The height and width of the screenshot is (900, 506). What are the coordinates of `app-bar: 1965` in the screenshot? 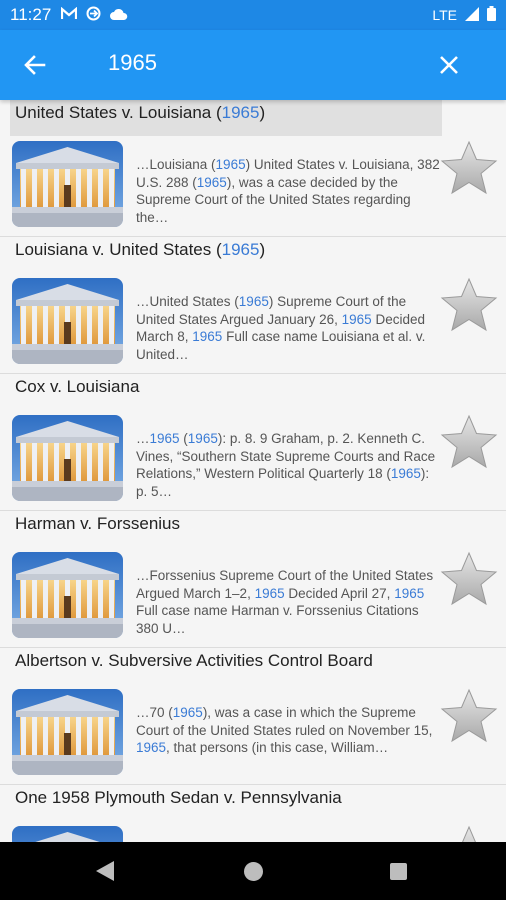 It's located at (253, 65).